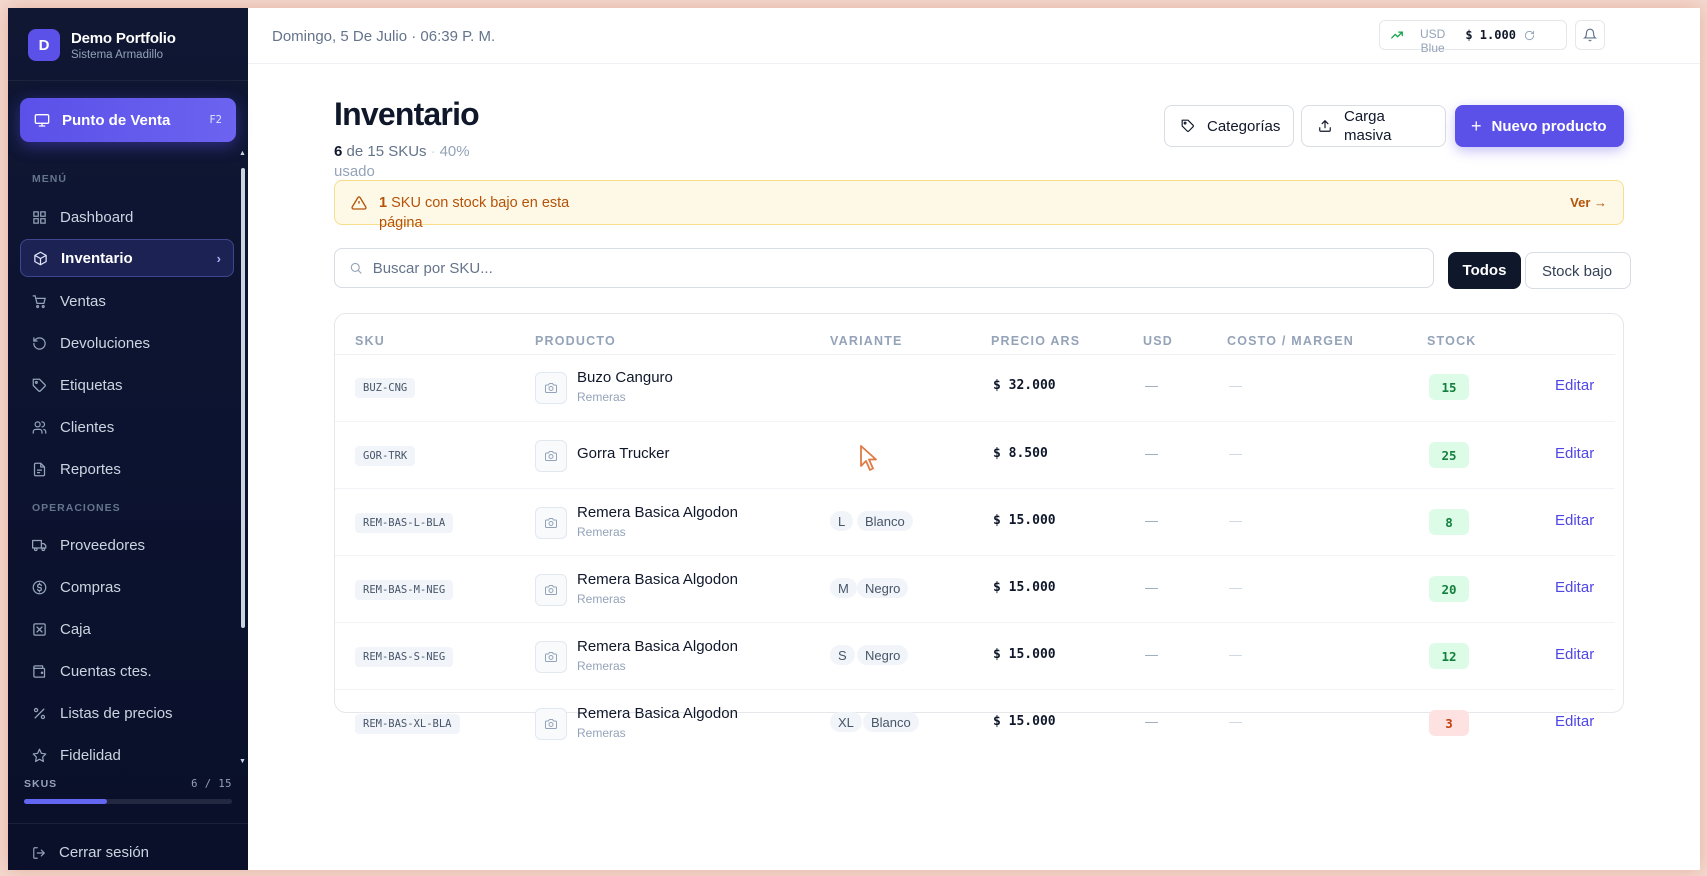  Describe the element at coordinates (90, 852) in the screenshot. I see `logout-button: Cerrar sesión` at that location.